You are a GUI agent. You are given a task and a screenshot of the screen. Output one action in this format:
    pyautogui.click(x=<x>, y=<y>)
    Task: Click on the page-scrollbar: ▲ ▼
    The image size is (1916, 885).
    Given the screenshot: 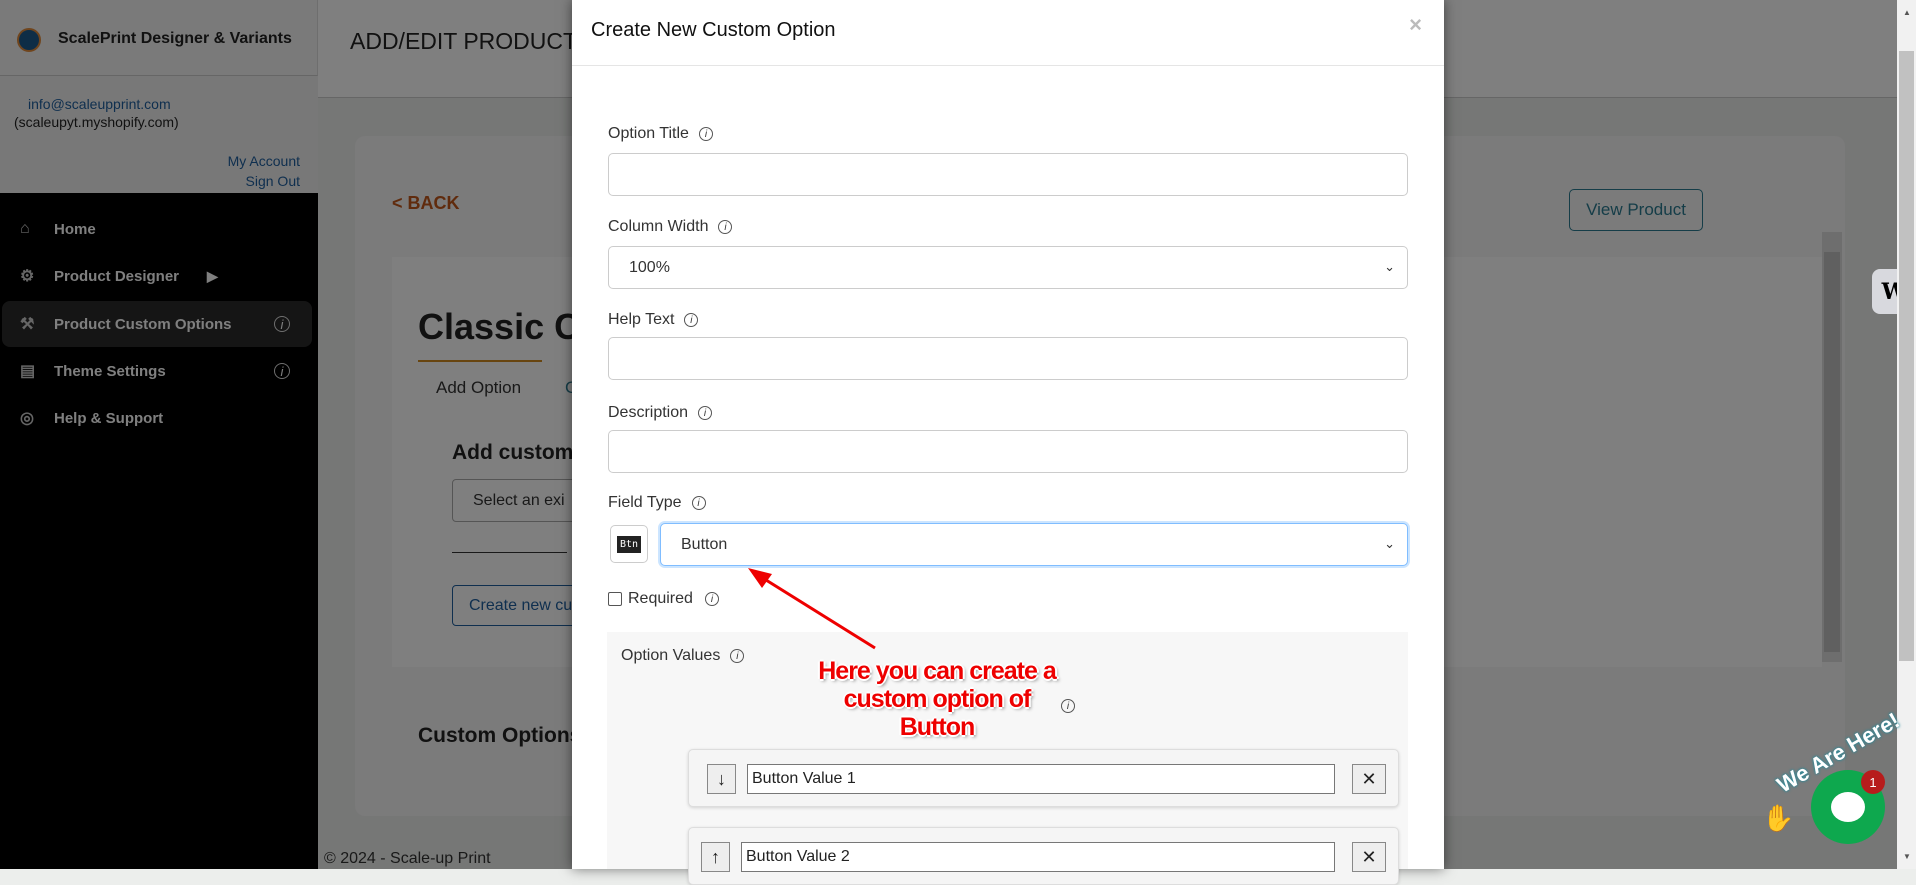 What is the action you would take?
    pyautogui.click(x=1906, y=434)
    